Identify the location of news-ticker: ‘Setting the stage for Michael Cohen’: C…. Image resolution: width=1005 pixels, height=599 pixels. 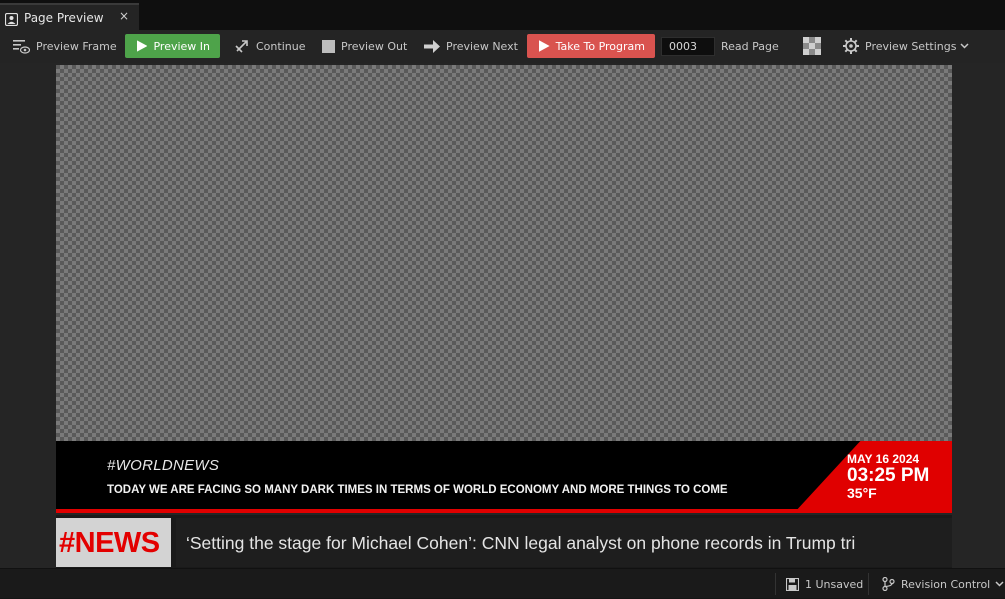
(564, 542).